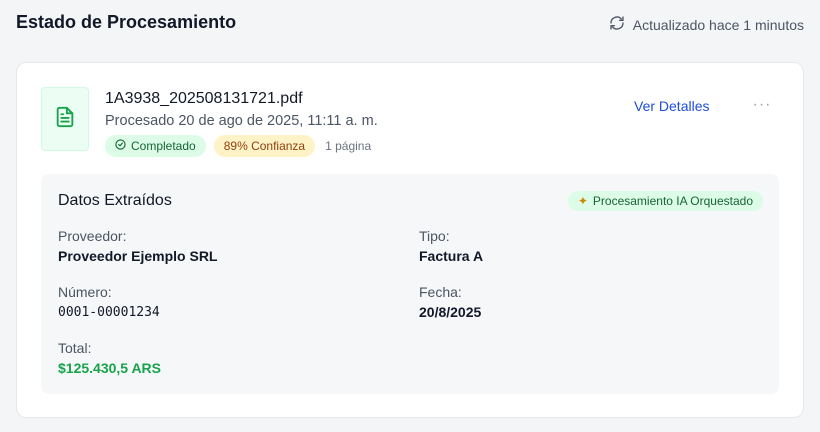 The width and height of the screenshot is (820, 432). Describe the element at coordinates (762, 105) in the screenshot. I see `more-horizontal-icon: ···` at that location.